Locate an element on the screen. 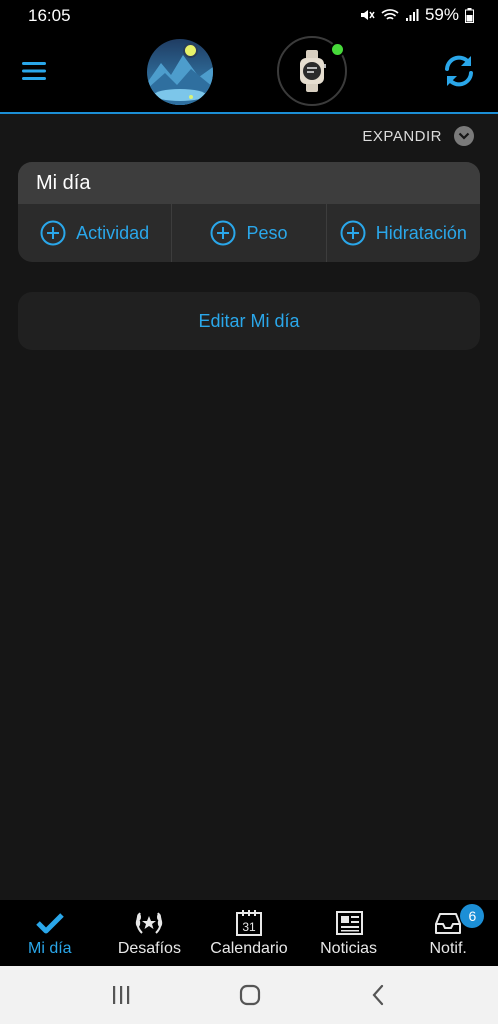 This screenshot has height=1024, width=498. add-weight-button: Peso is located at coordinates (249, 233).